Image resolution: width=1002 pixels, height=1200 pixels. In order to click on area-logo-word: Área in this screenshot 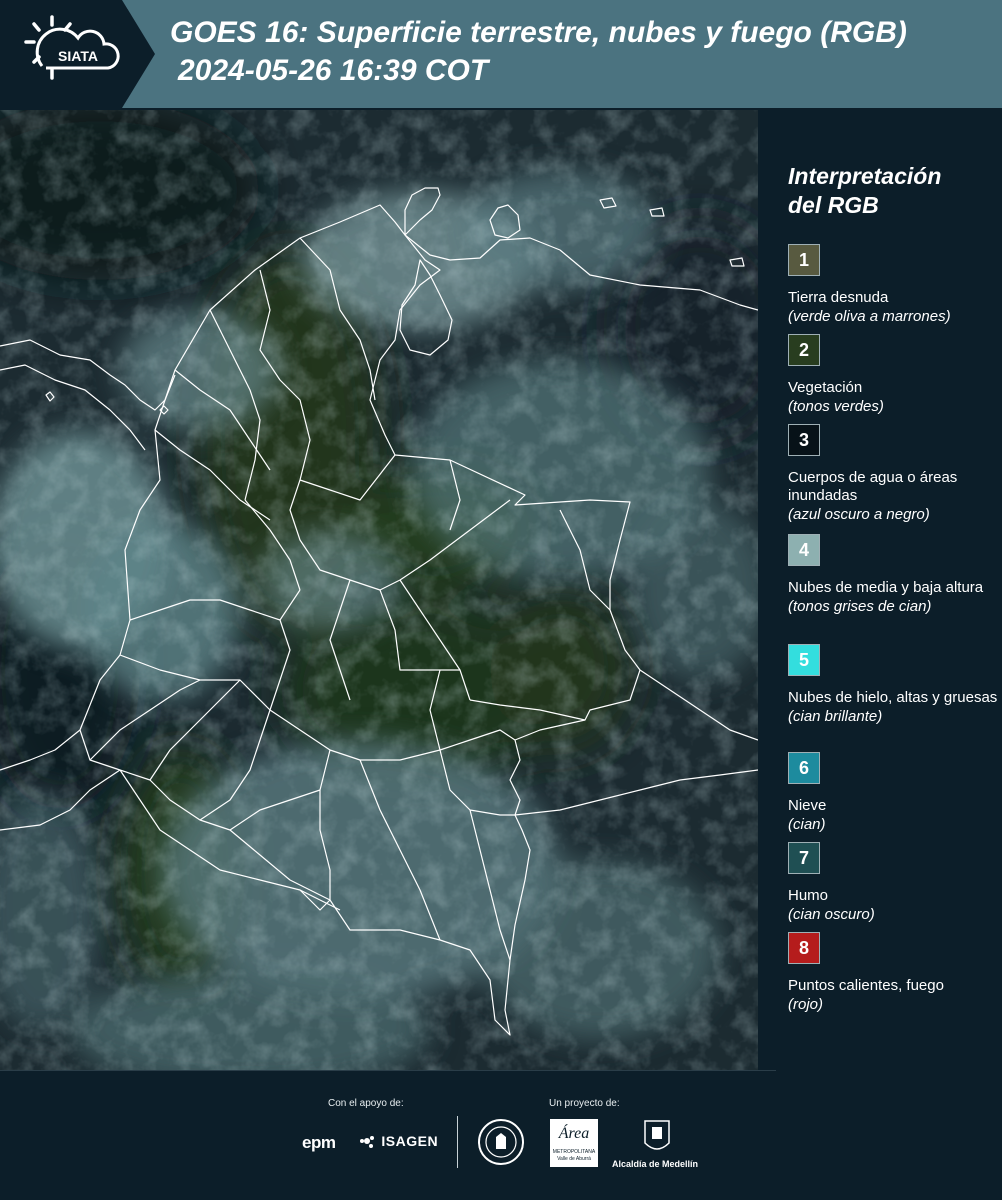, I will do `click(574, 1133)`.